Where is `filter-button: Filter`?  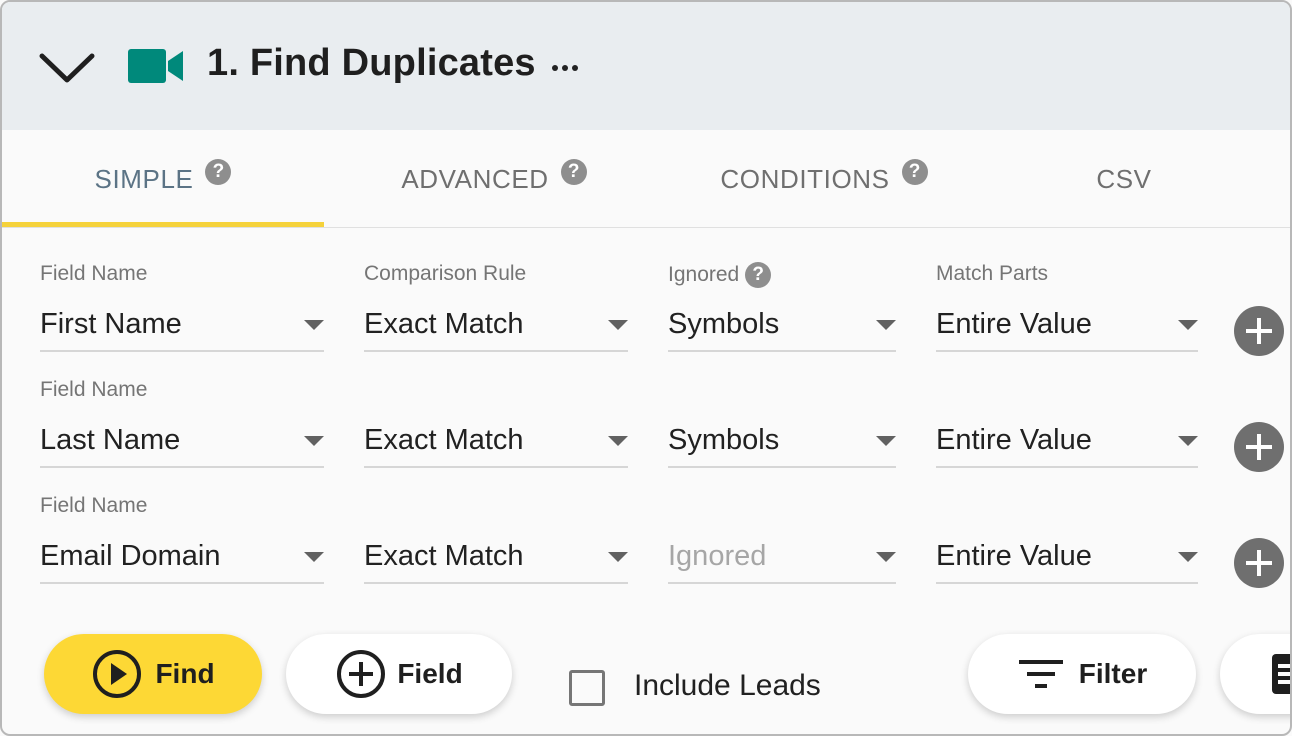
filter-button: Filter is located at coordinates (1082, 674).